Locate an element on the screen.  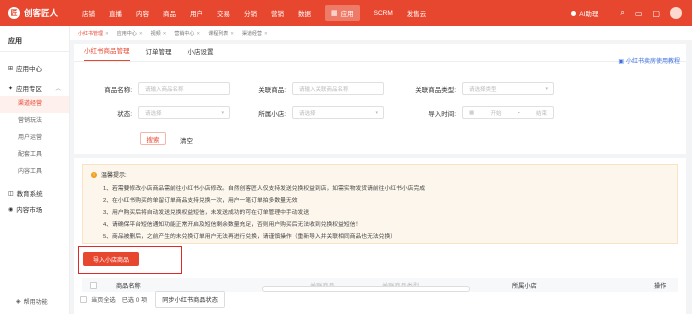
clear-button: 清空 is located at coordinates (186, 140).